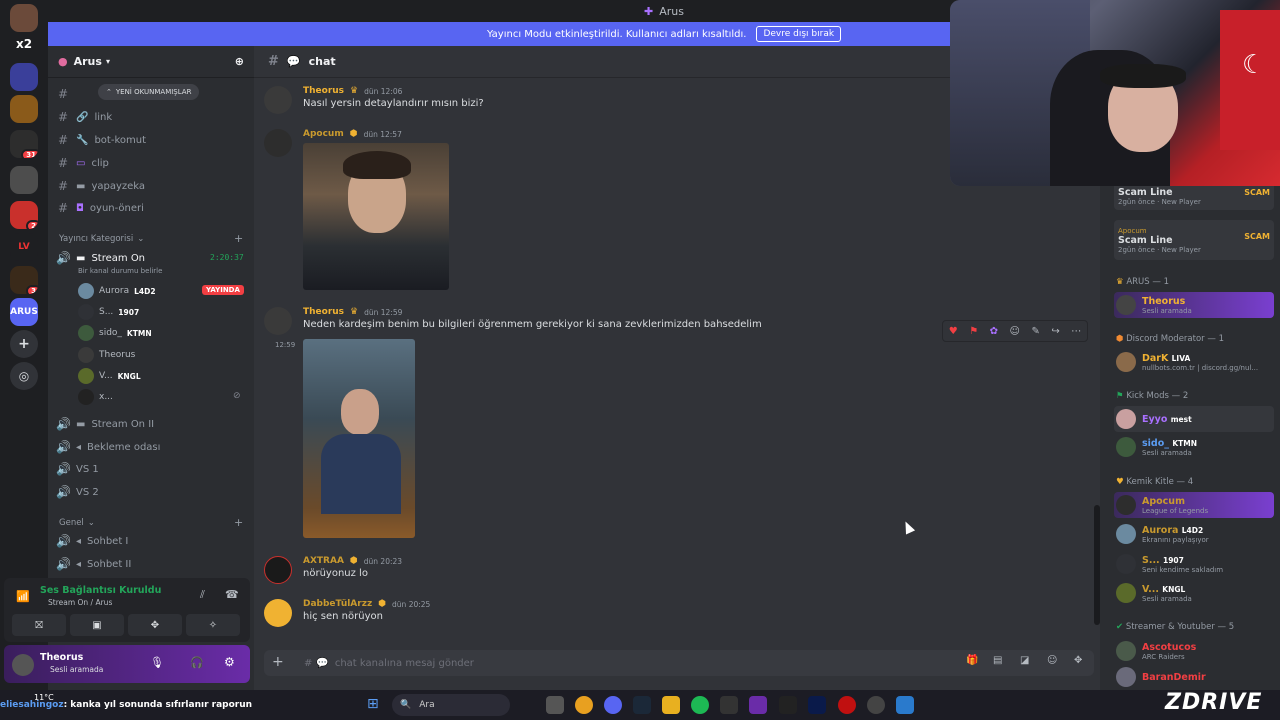 The width and height of the screenshot is (1280, 720). What do you see at coordinates (100, 208) in the screenshot?
I see `channel-item-oyun-oneri: # ◘ oyun-öneri` at bounding box center [100, 208].